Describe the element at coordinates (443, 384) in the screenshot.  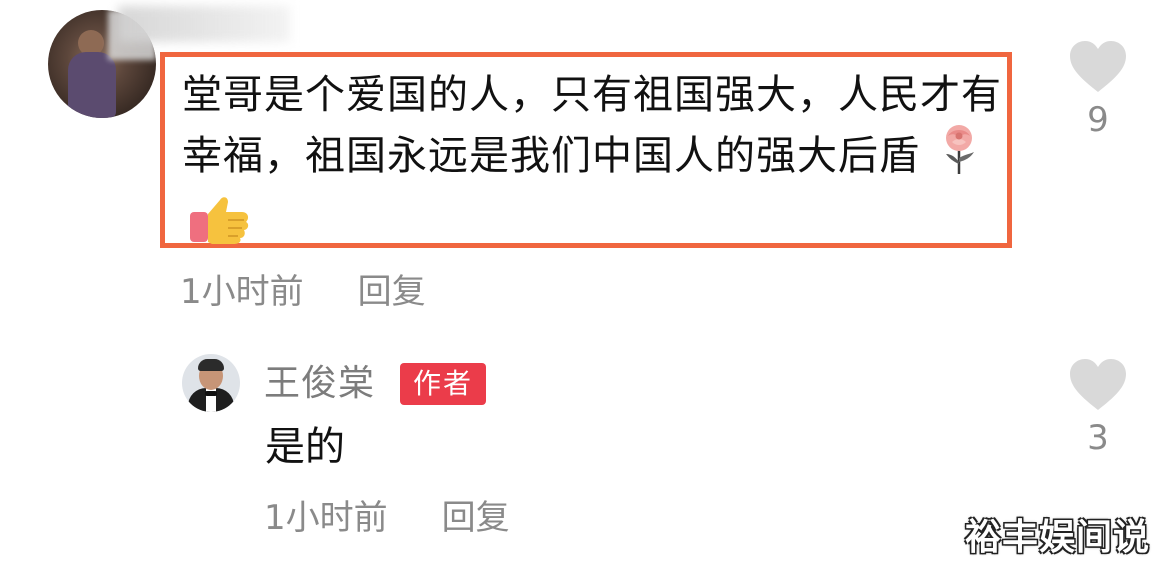
I see `author-badge: 作者` at that location.